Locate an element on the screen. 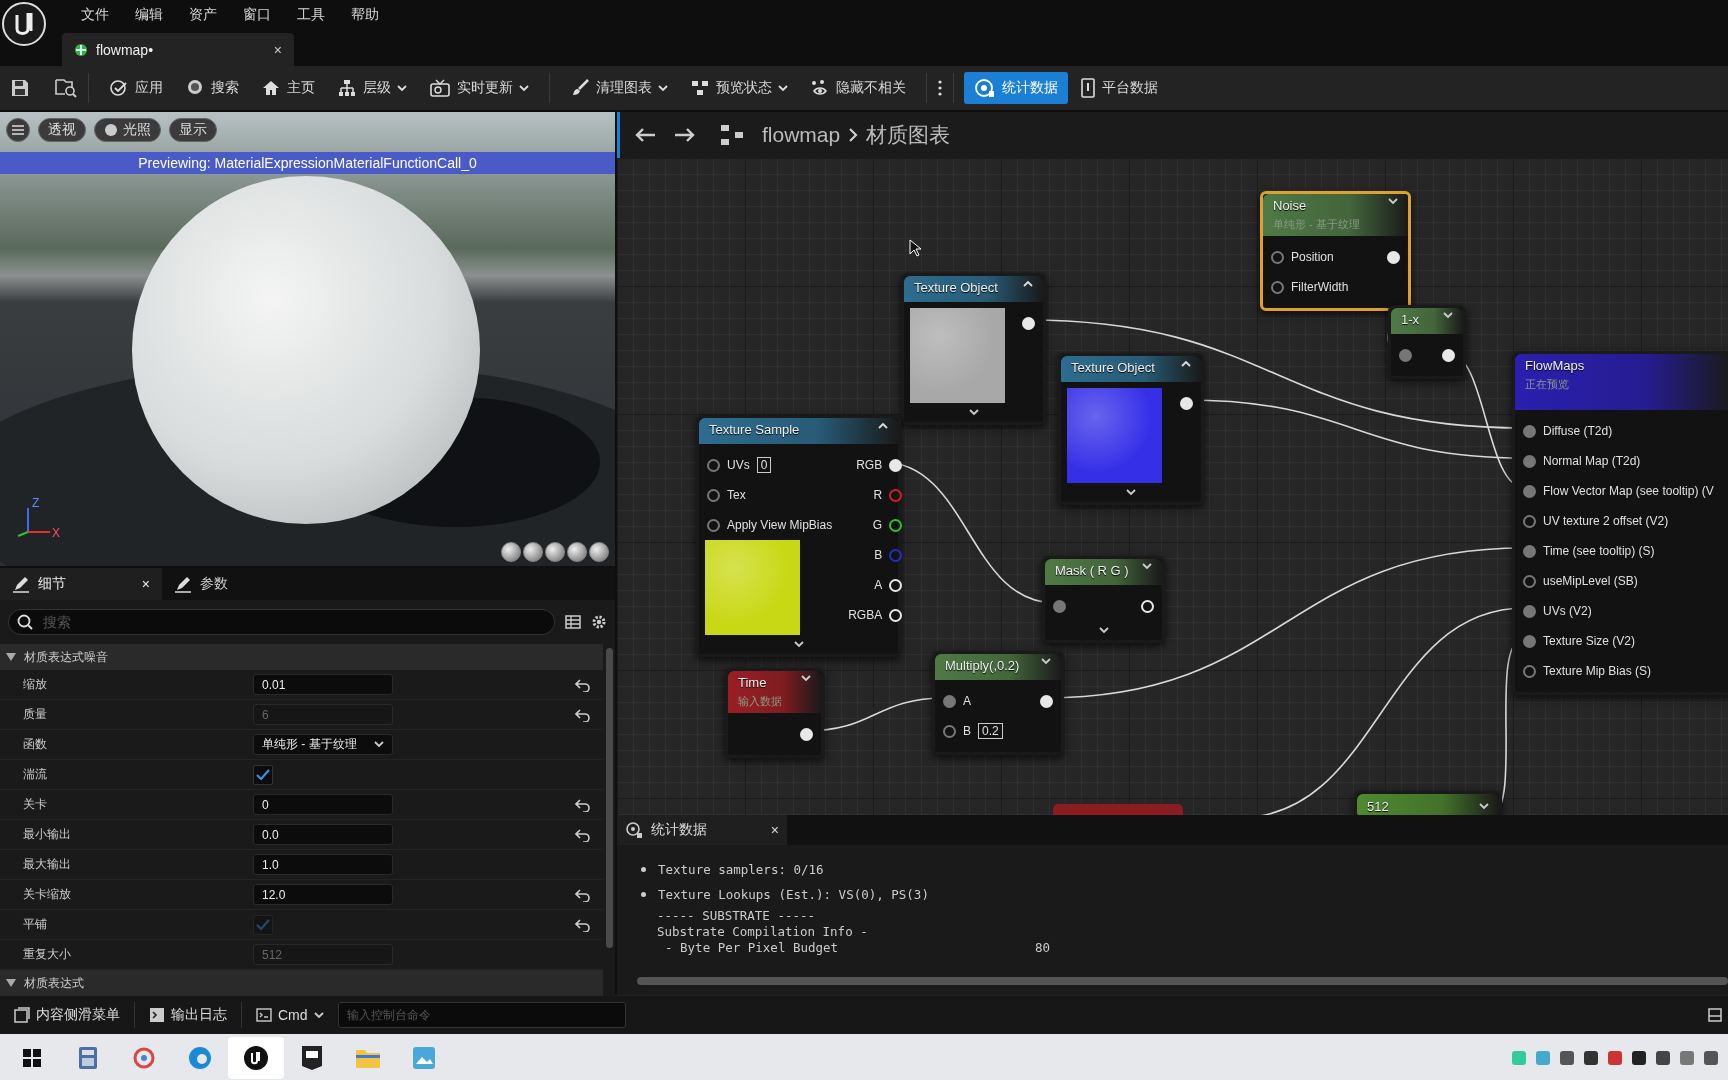 This screenshot has width=1728, height=1080. viewport-menu-button is located at coordinates (18, 130).